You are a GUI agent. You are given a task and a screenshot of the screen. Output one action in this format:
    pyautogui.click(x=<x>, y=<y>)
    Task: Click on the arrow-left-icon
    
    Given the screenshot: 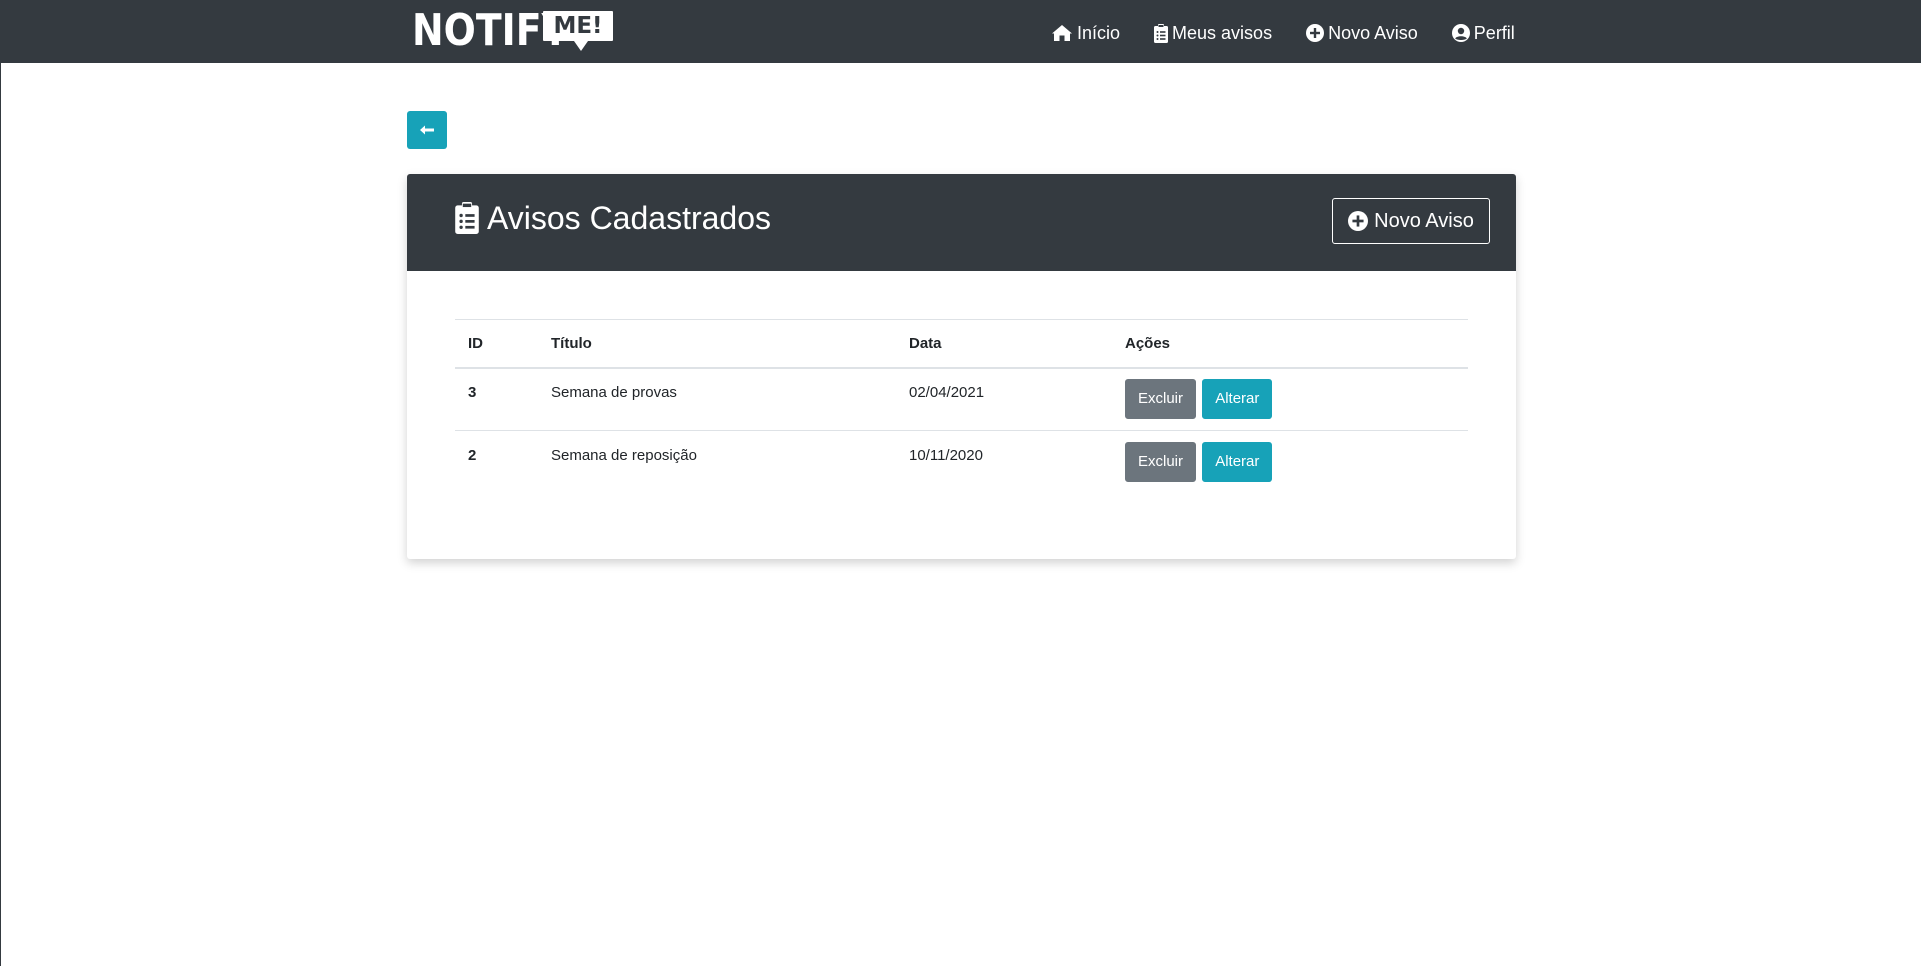 What is the action you would take?
    pyautogui.click(x=427, y=130)
    